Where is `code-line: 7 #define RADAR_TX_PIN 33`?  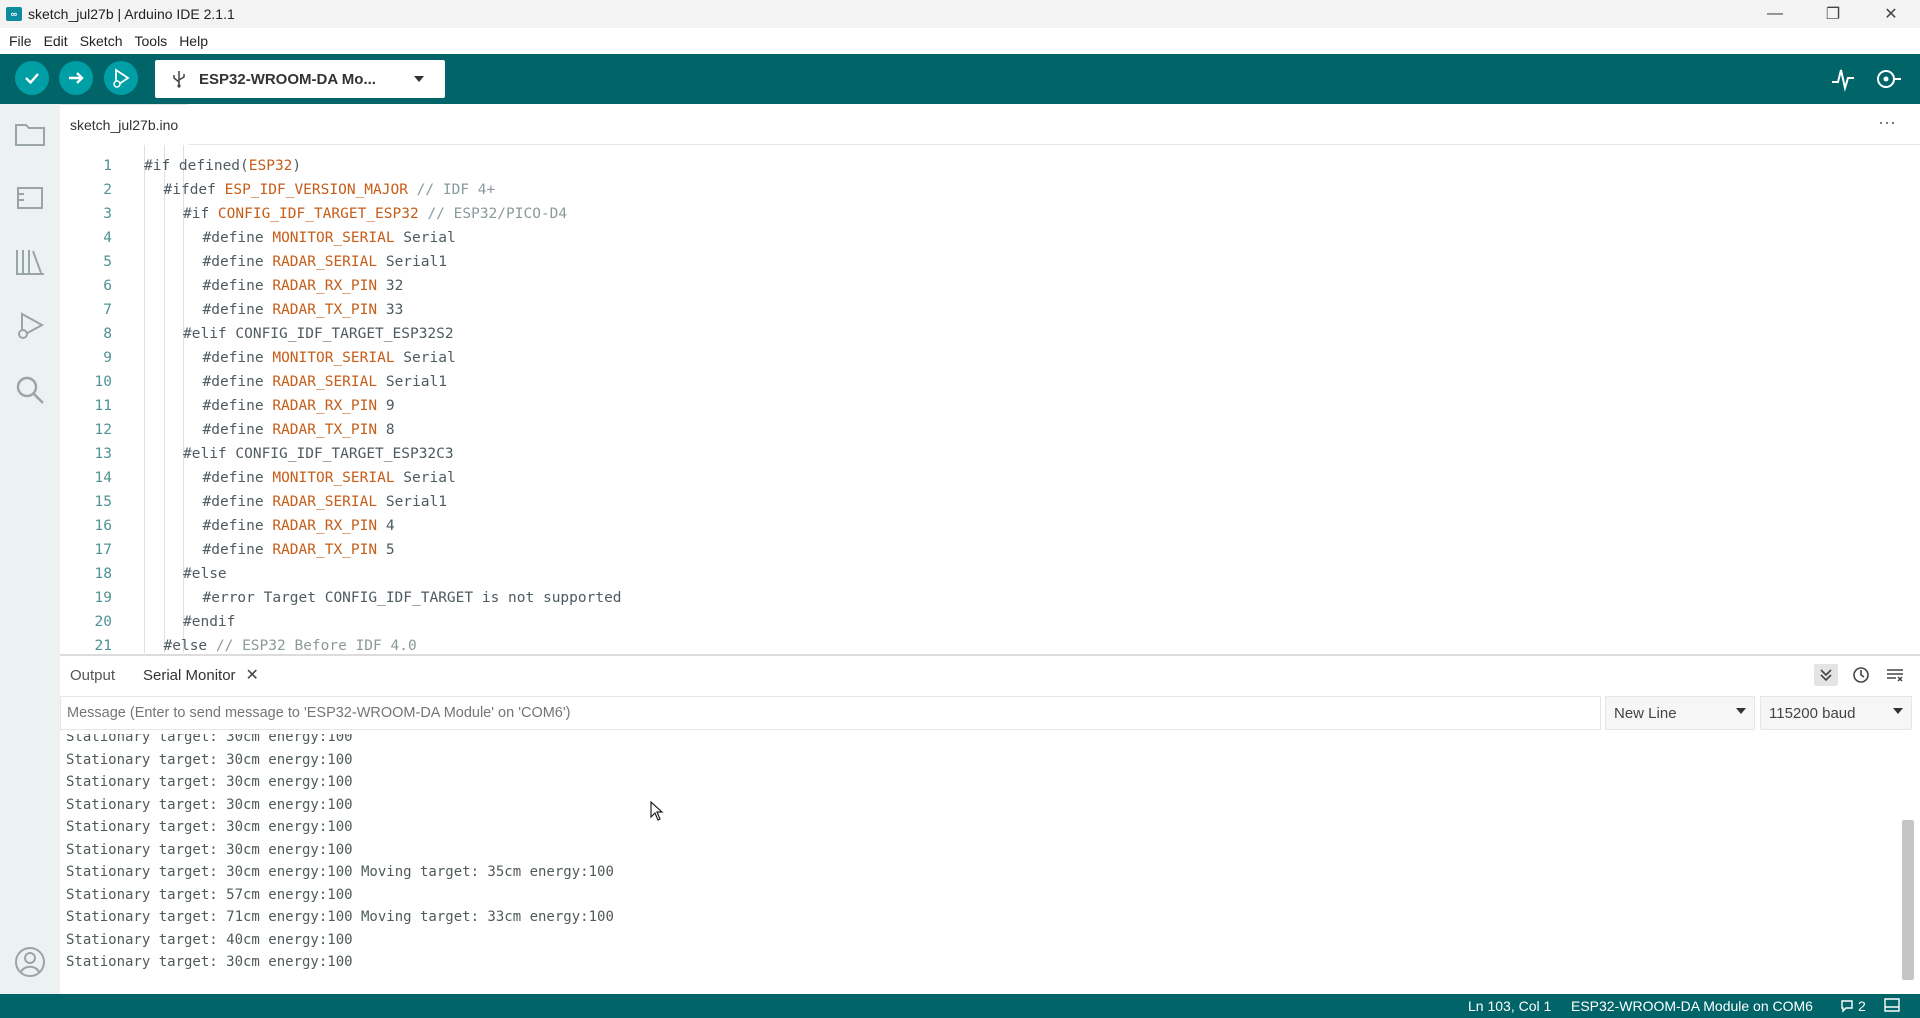
code-line: 7 #define RADAR_TX_PIN 33 is located at coordinates (960, 310).